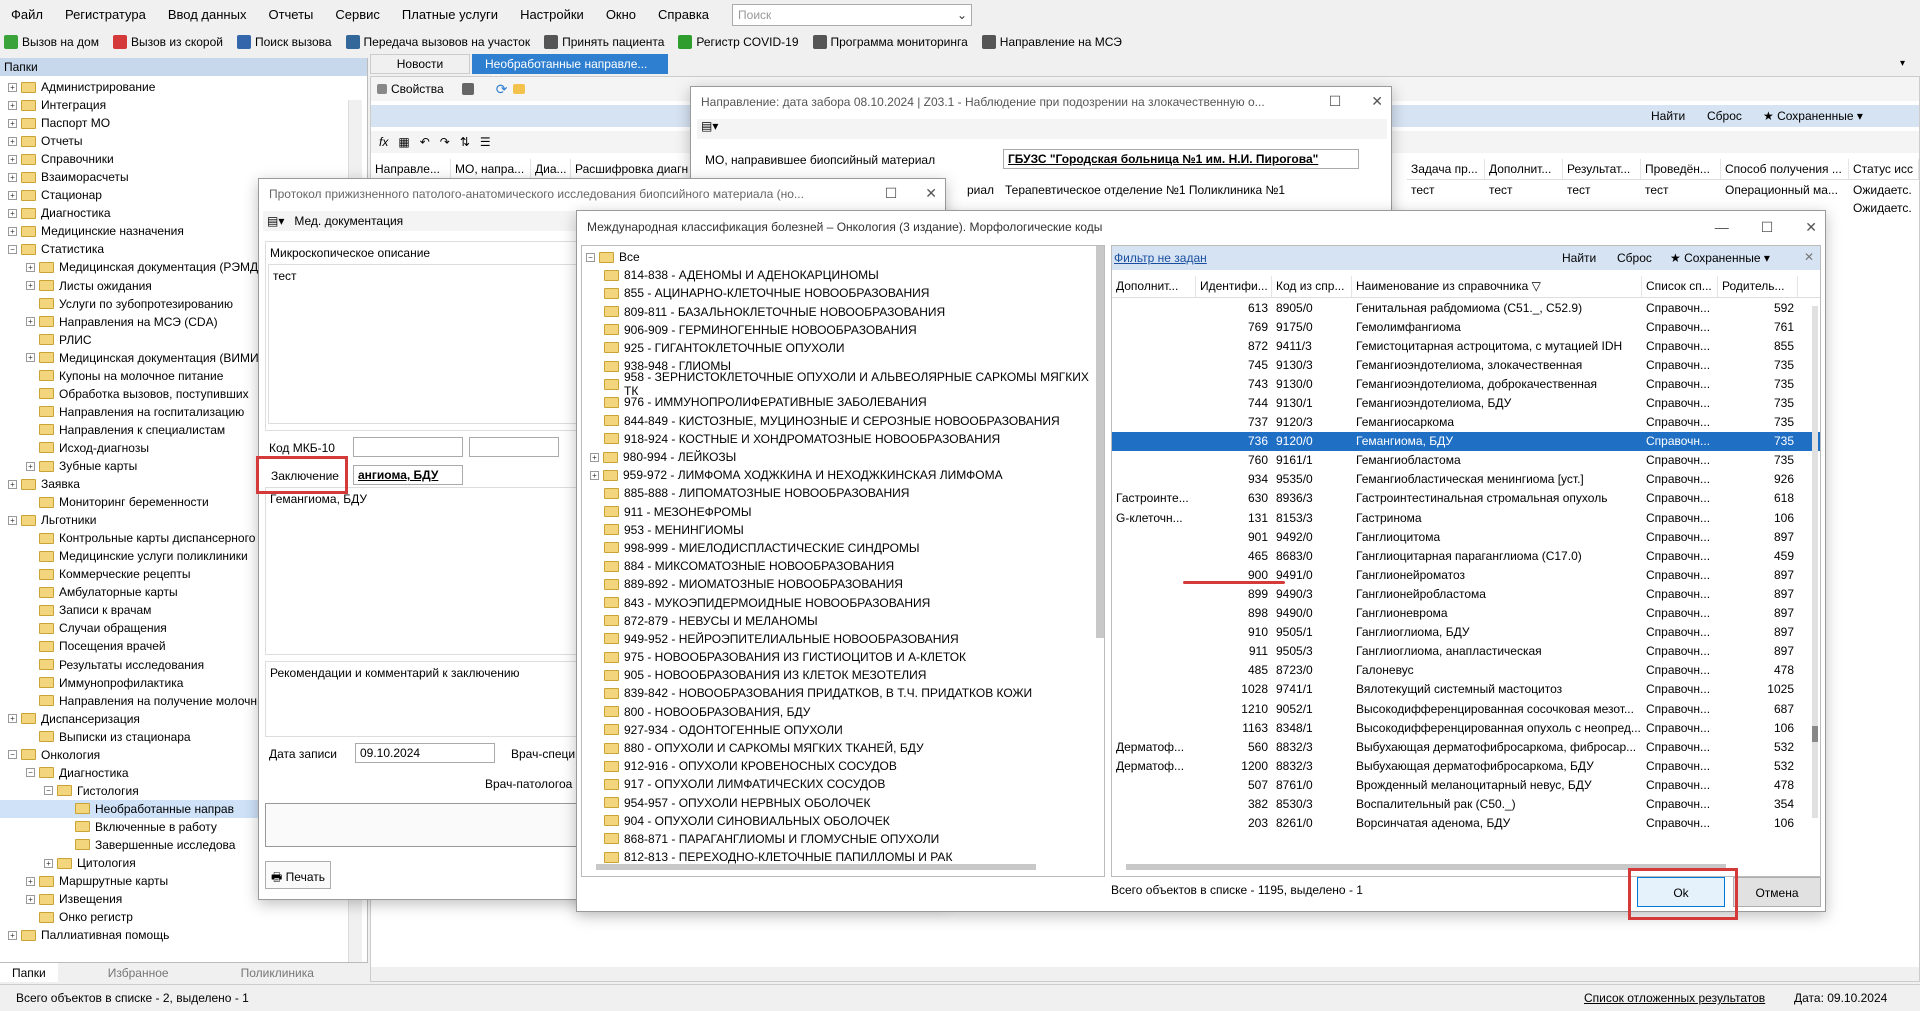  What do you see at coordinates (816, 867) in the screenshot?
I see `category-hscrollbar` at bounding box center [816, 867].